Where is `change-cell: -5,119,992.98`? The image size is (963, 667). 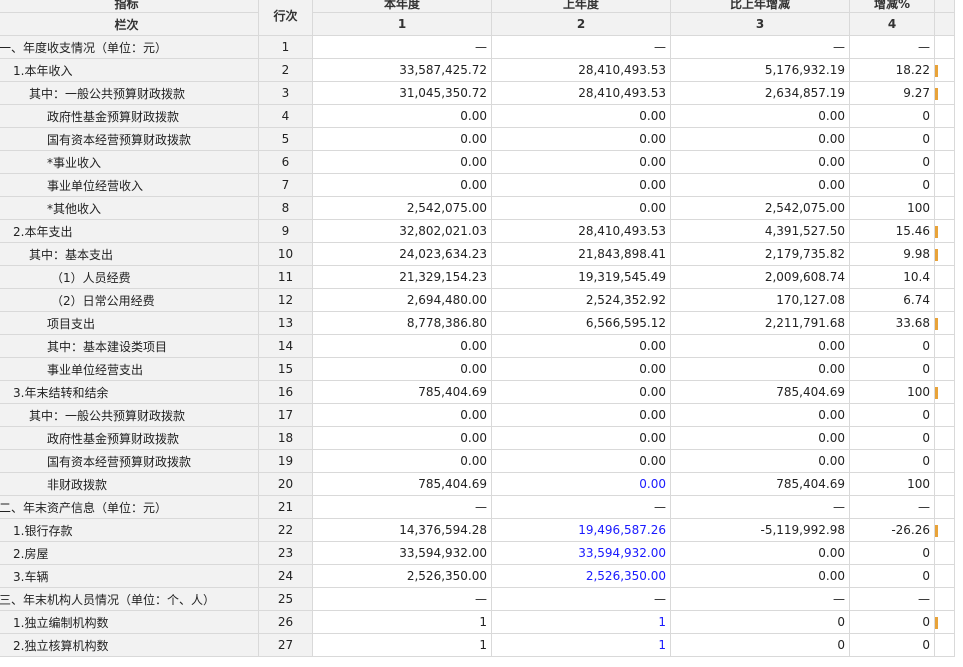 change-cell: -5,119,992.98 is located at coordinates (760, 530).